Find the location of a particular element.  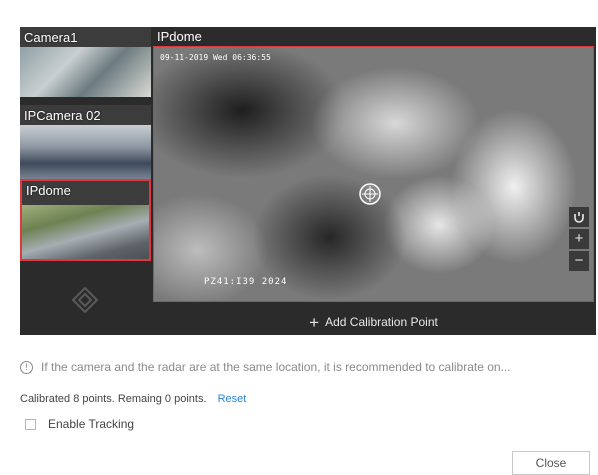

enable-tracking-label: Enable Tracking is located at coordinates (91, 424).